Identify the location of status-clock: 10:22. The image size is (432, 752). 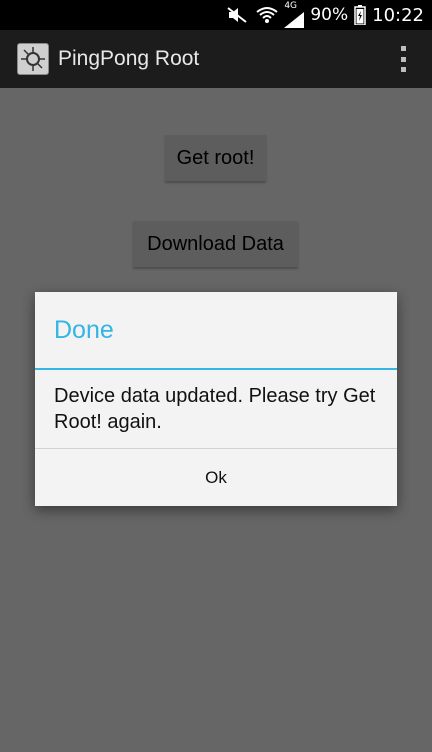
(398, 15).